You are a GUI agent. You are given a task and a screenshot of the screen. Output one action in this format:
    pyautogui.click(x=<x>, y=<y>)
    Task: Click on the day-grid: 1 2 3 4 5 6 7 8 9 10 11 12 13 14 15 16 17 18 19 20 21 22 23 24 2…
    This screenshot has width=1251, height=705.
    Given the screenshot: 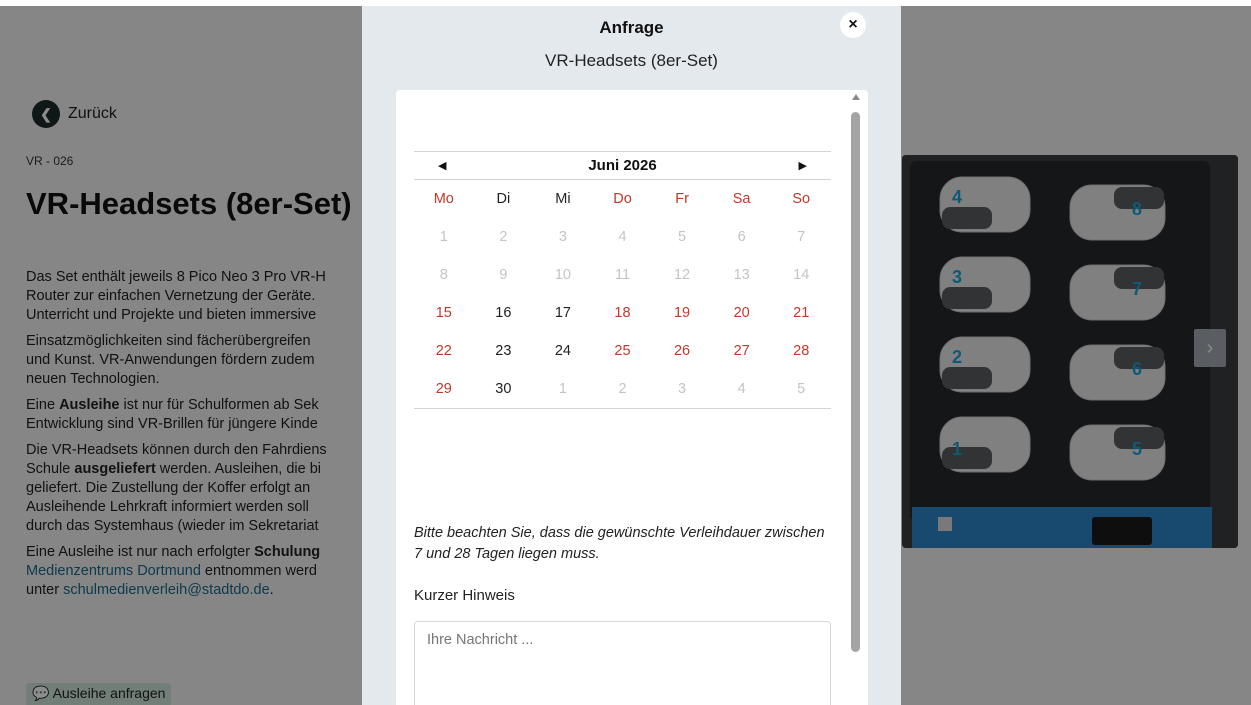 What is the action you would take?
    pyautogui.click(x=622, y=313)
    